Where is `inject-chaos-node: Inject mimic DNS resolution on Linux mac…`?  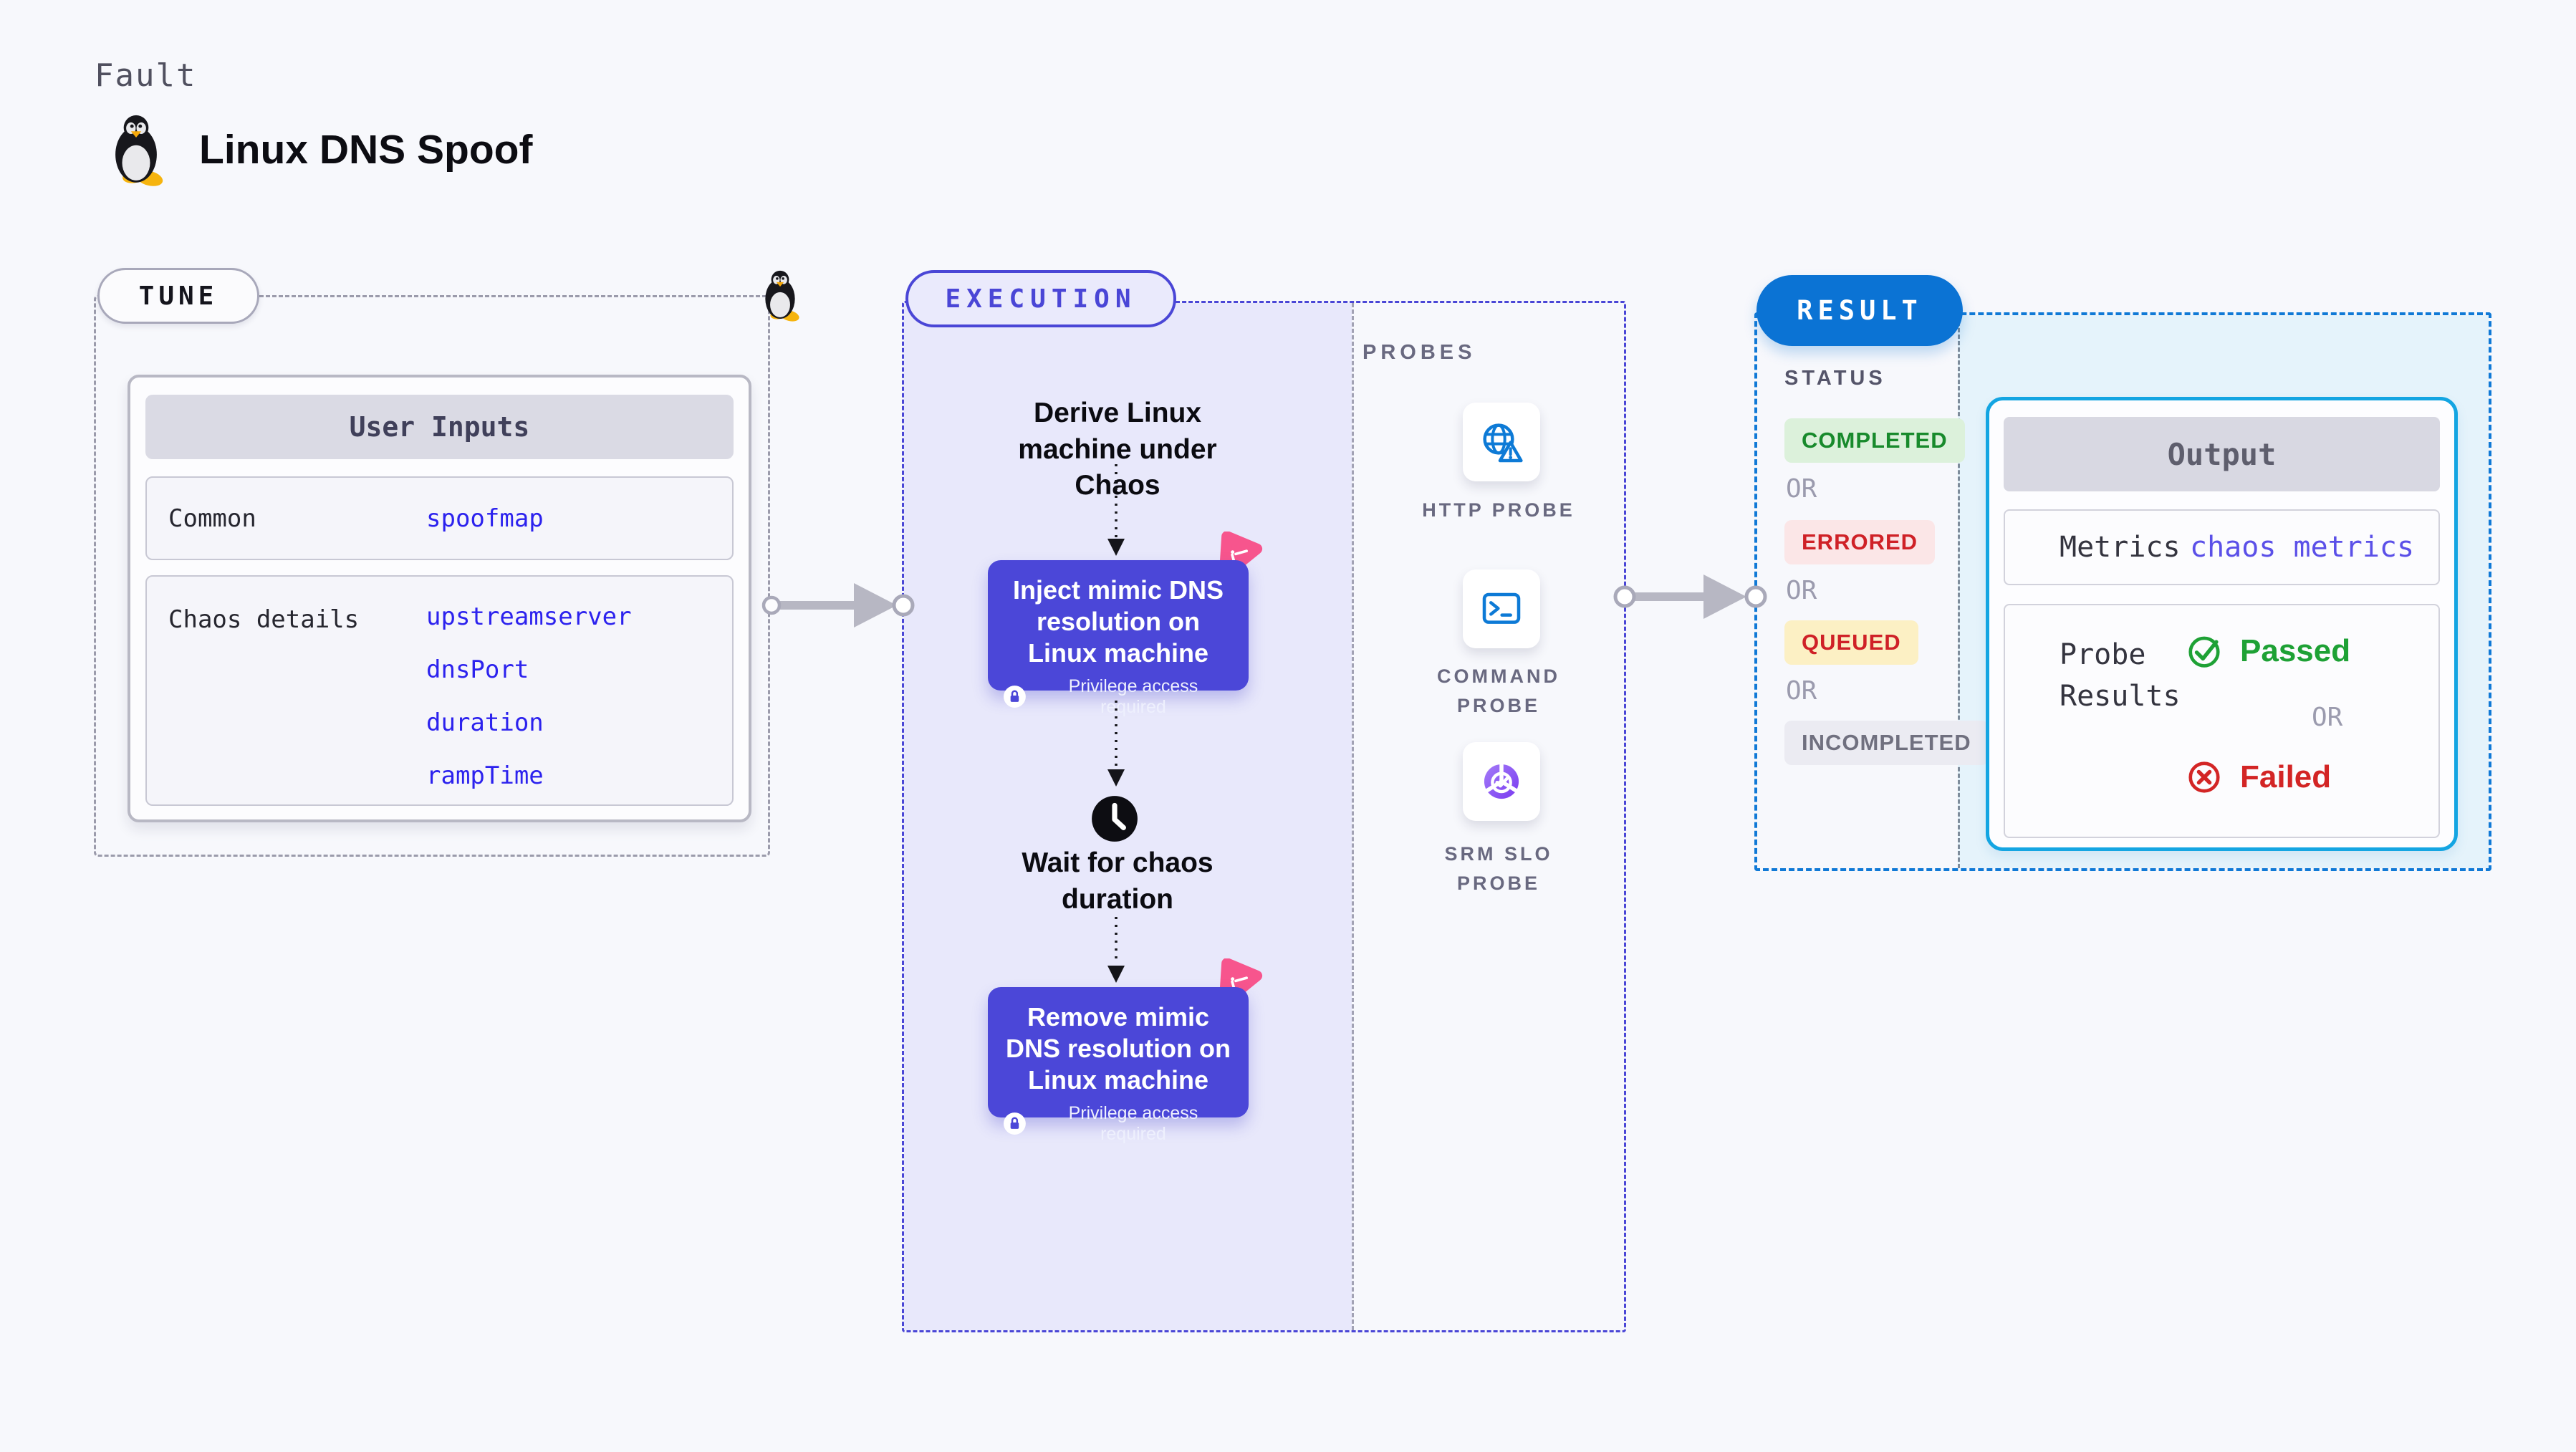
inject-chaos-node: Inject mimic DNS resolution on Linux mac… is located at coordinates (1118, 639).